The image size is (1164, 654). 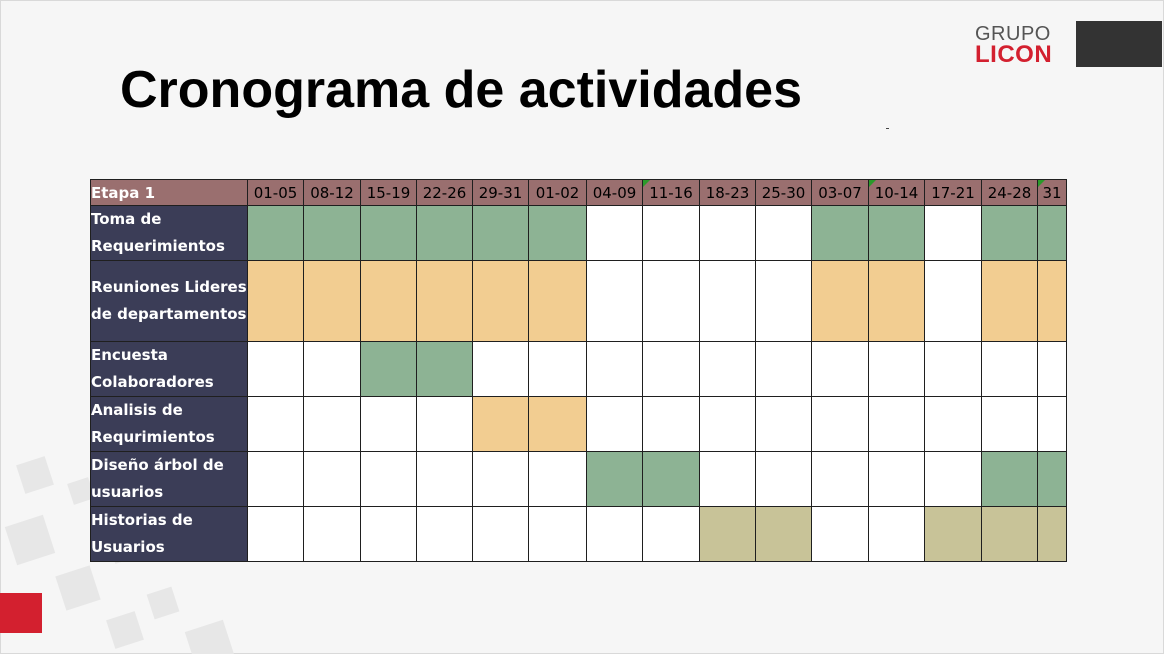 I want to click on week-label: 08-12, so click(x=332, y=192).